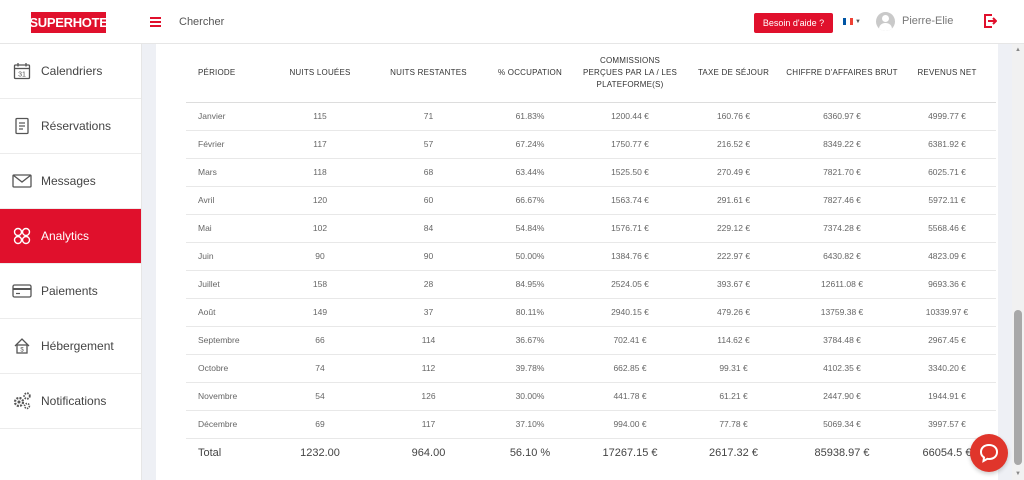 The width and height of the screenshot is (1024, 480). Describe the element at coordinates (530, 424) in the screenshot. I see `table-cell: 37.10%` at that location.